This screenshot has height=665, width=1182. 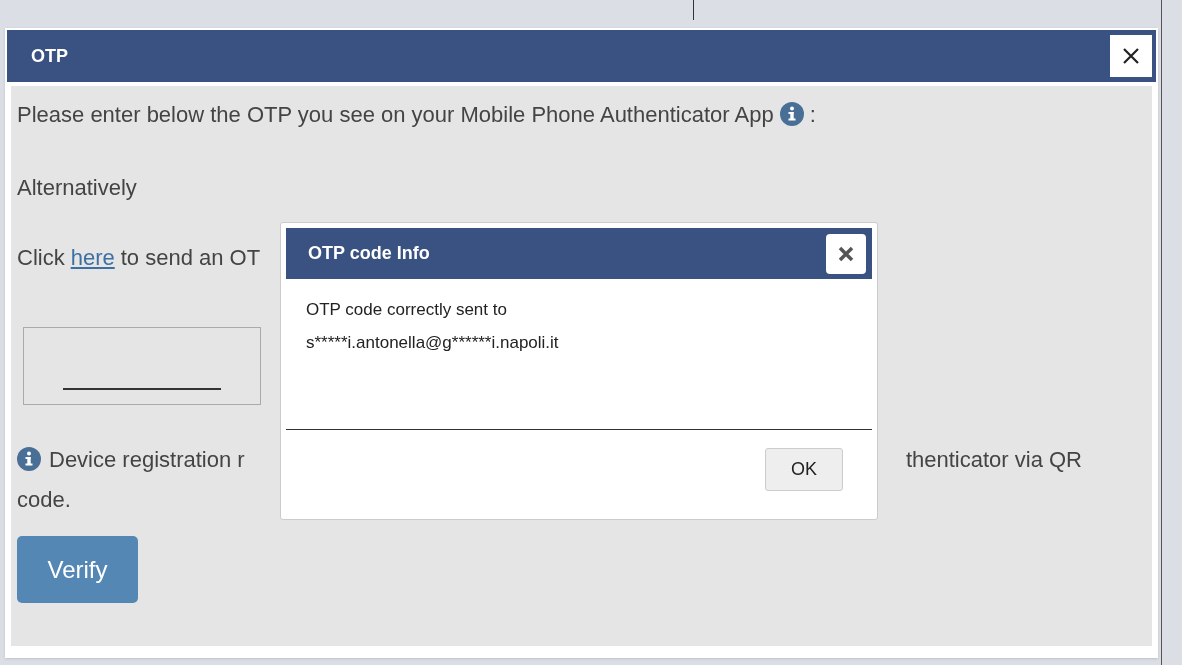 I want to click on colon-text: :, so click(x=812, y=114).